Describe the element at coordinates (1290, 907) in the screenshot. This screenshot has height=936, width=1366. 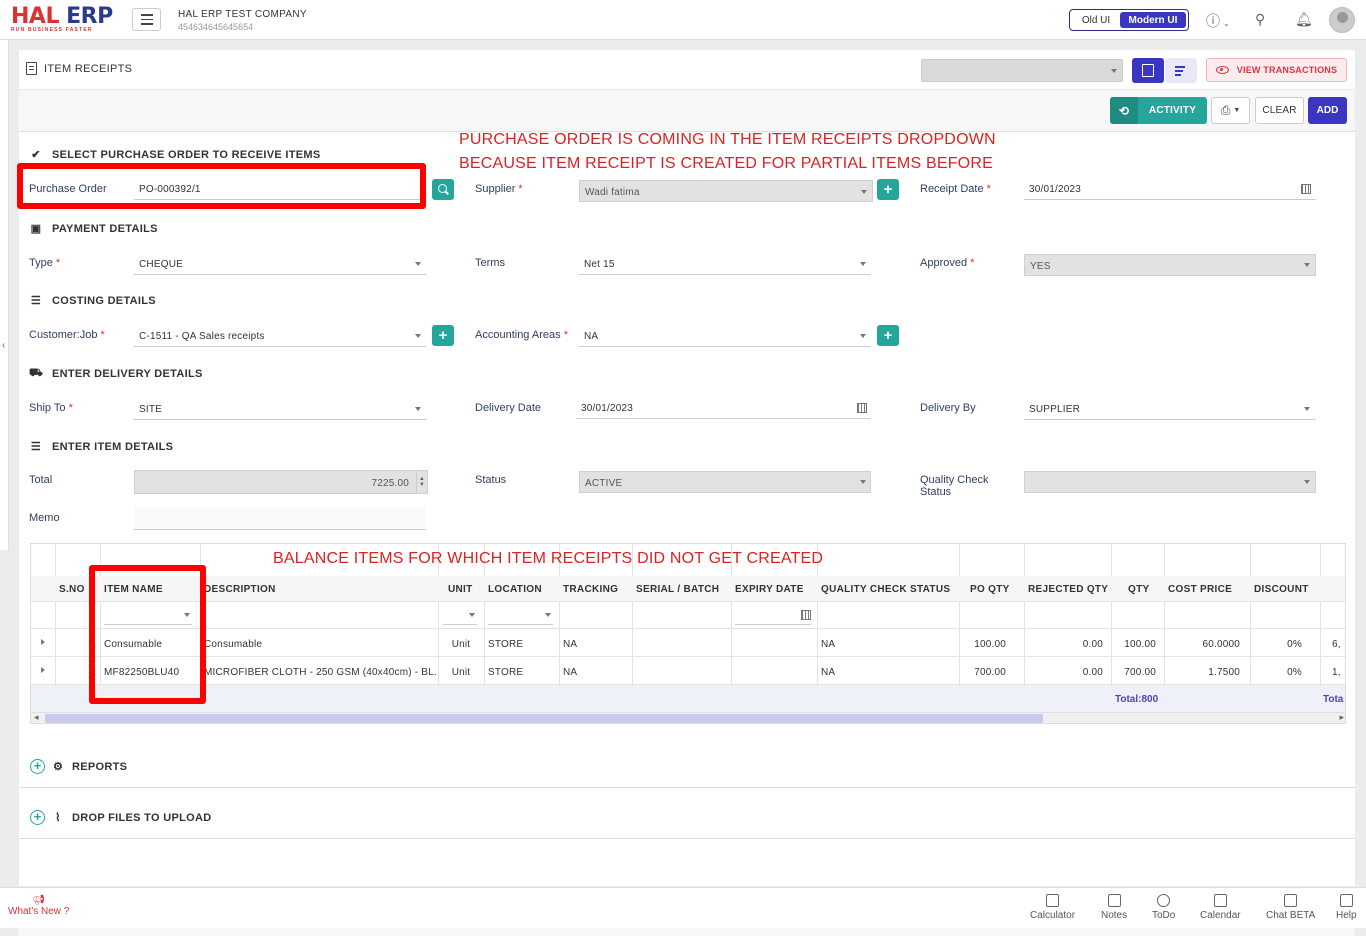
I see `chat-button: Chat BETA` at that location.